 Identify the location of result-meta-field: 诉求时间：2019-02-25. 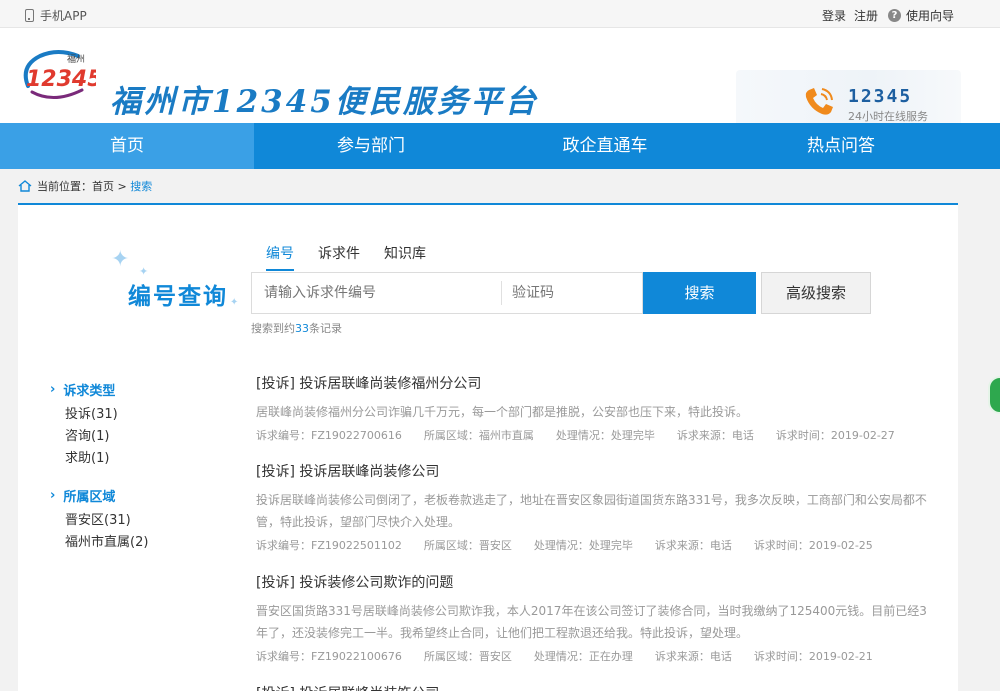
(813, 545).